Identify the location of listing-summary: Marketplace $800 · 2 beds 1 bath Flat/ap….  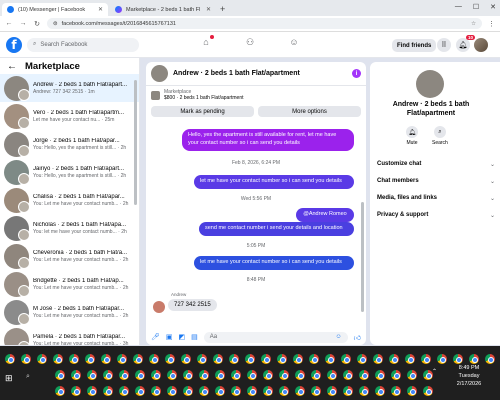
(256, 95).